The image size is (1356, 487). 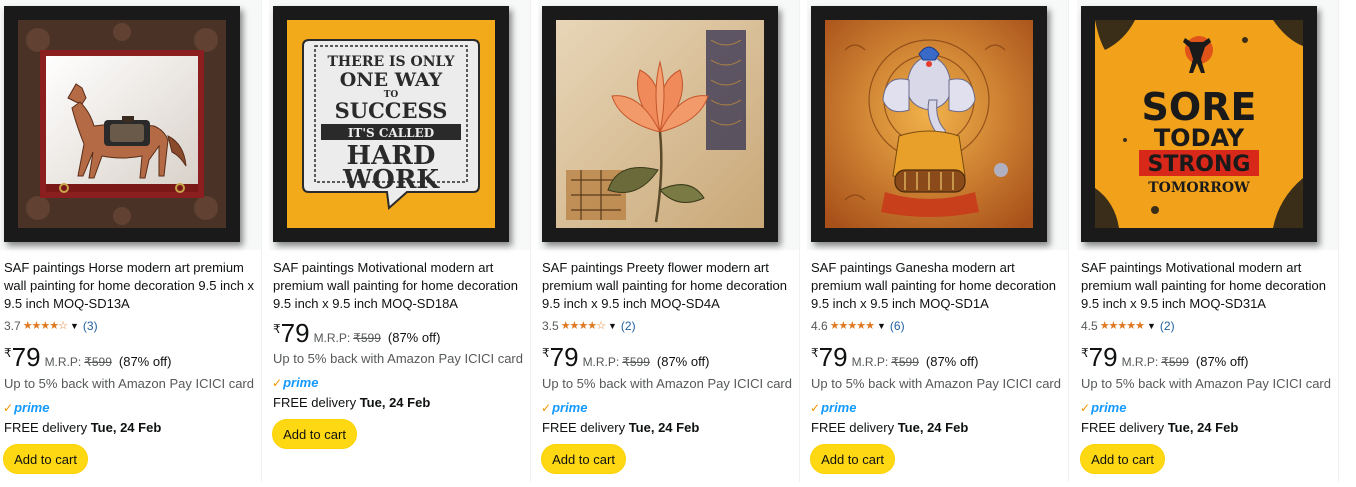 I want to click on art-text-line: THERE IS ONLY, so click(x=392, y=62).